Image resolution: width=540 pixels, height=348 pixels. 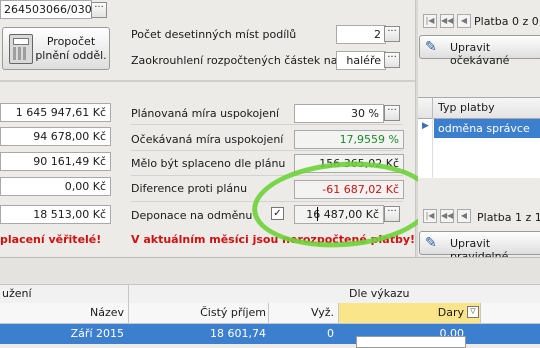 I want to click on warning-left: placení věřitelé!, so click(x=51, y=239).